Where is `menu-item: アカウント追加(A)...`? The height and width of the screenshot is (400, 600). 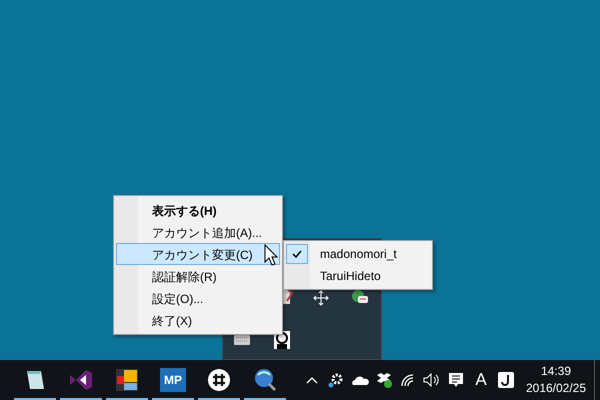
menu-item: アカウント追加(A)... is located at coordinates (198, 232).